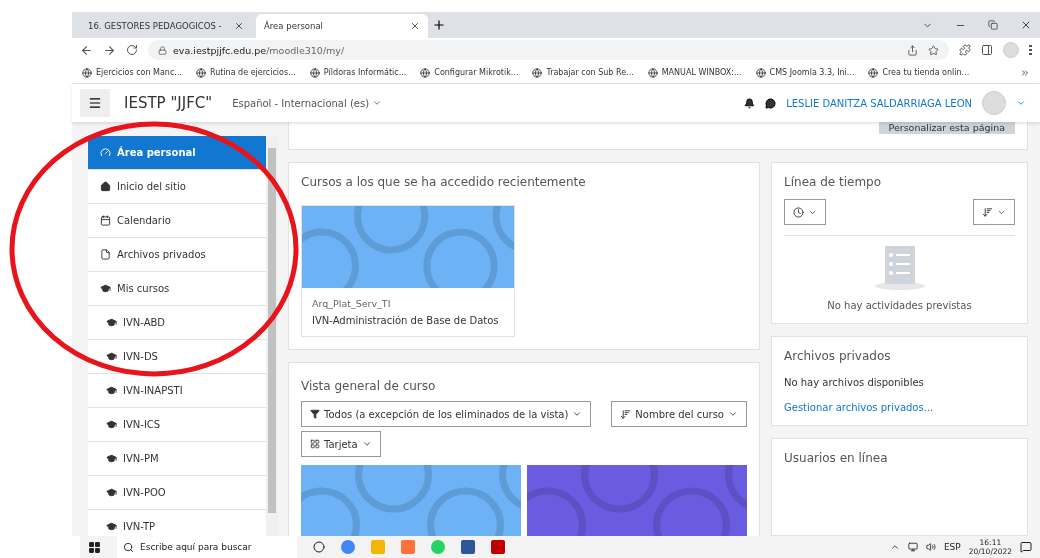 This screenshot has width=1040, height=558. I want to click on side-panel-icon, so click(987, 50).